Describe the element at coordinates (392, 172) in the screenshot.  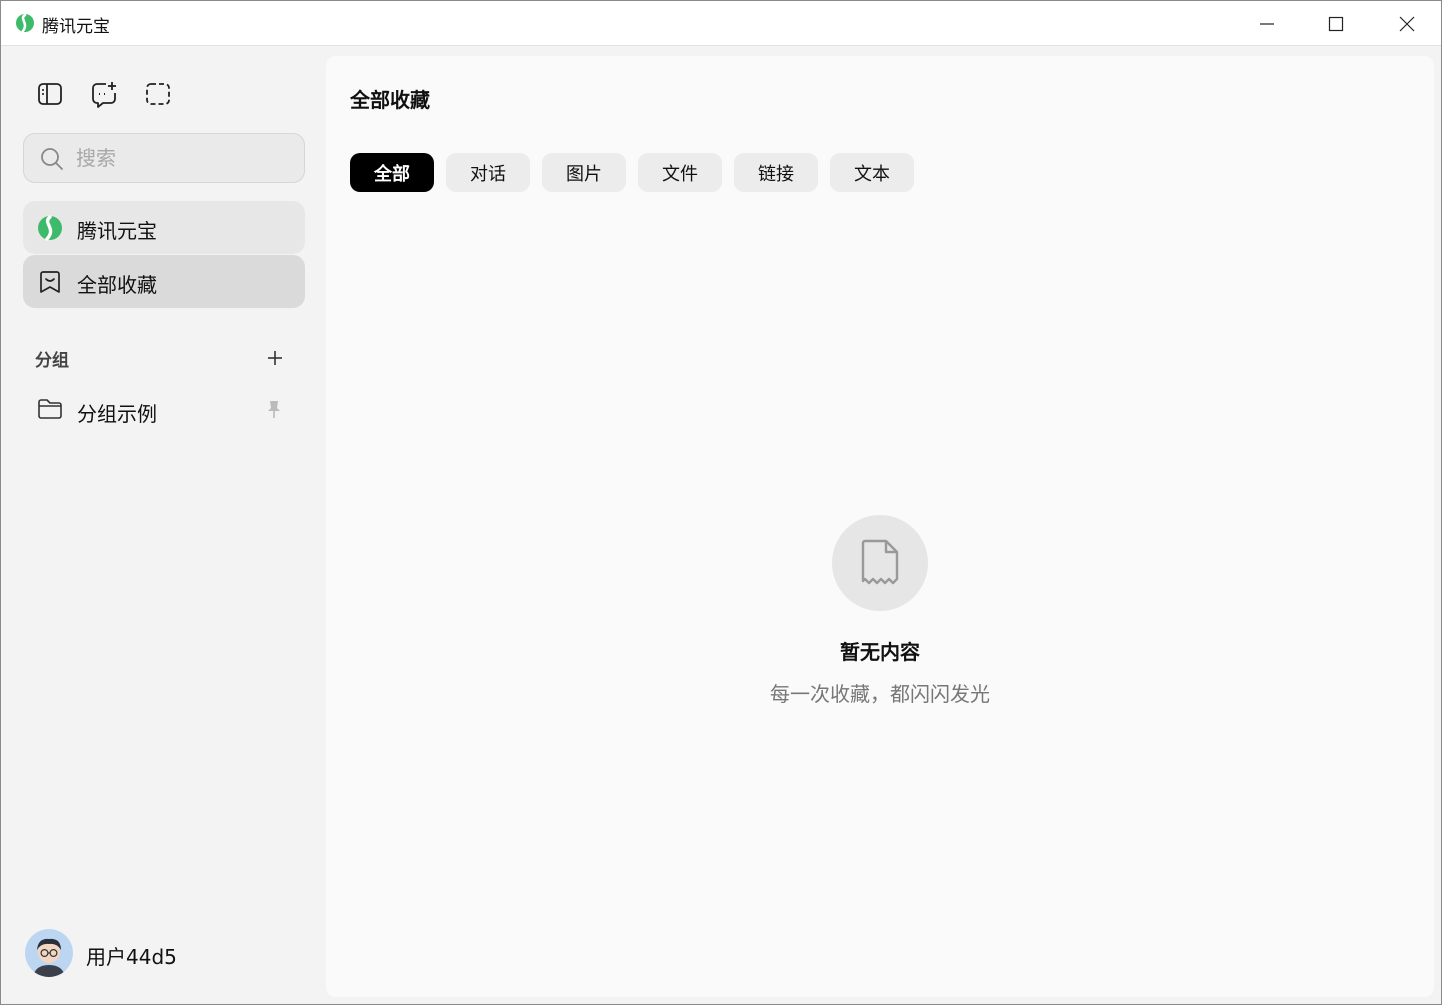
I see `tab-all: 全部` at that location.